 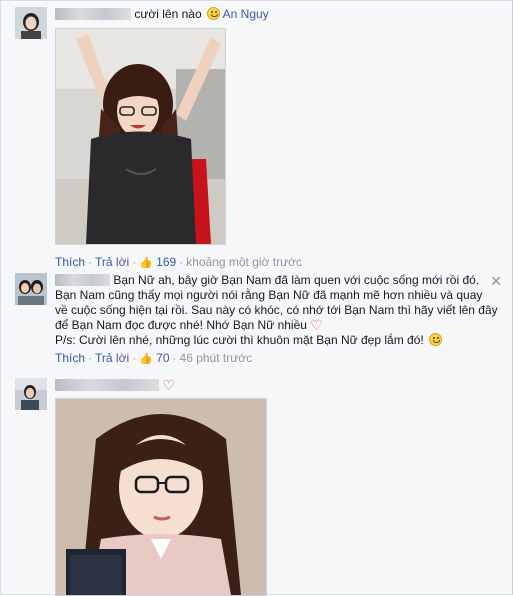 What do you see at coordinates (275, 14) in the screenshot?
I see `comment-header: cười lên nào An Nguy` at bounding box center [275, 14].